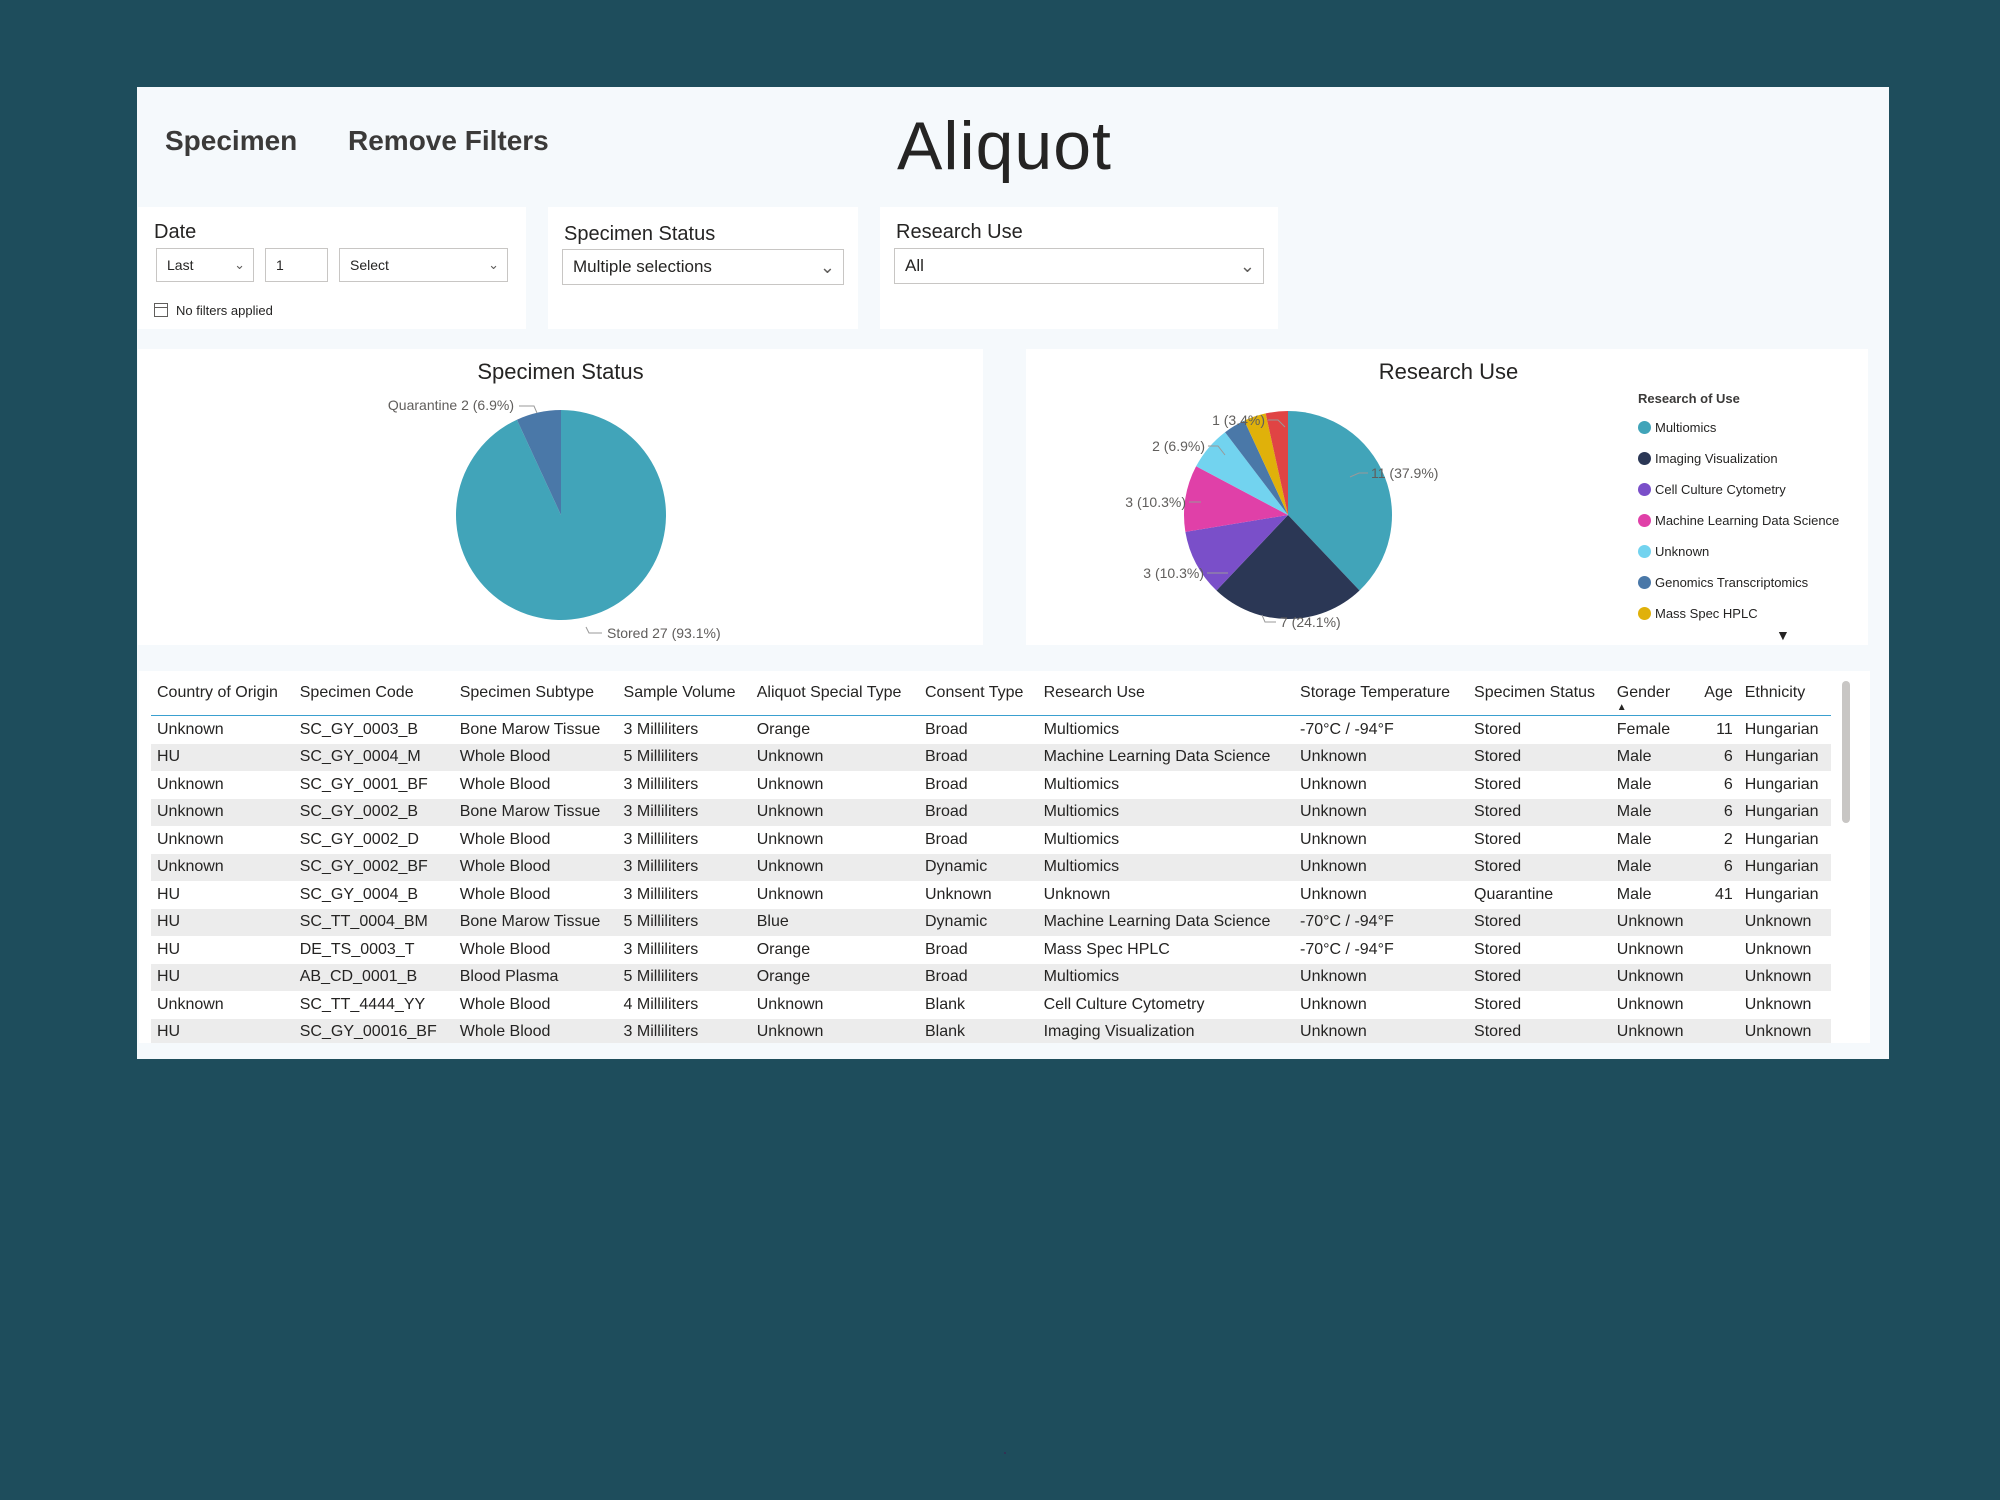 This screenshot has height=1500, width=2000. Describe the element at coordinates (1166, 1030) in the screenshot. I see `table-cell: Imaging Visualization` at that location.